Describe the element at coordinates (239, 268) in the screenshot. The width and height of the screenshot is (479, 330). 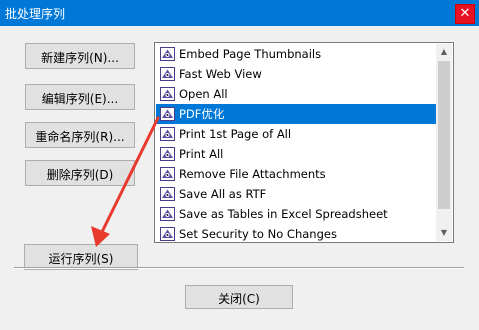
I see `divider` at that location.